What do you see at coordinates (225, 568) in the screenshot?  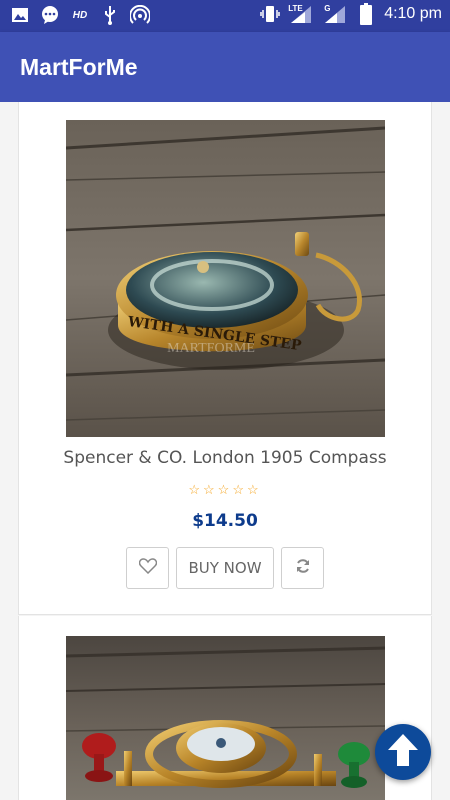 I see `buy-now-button: BUY NOW` at bounding box center [225, 568].